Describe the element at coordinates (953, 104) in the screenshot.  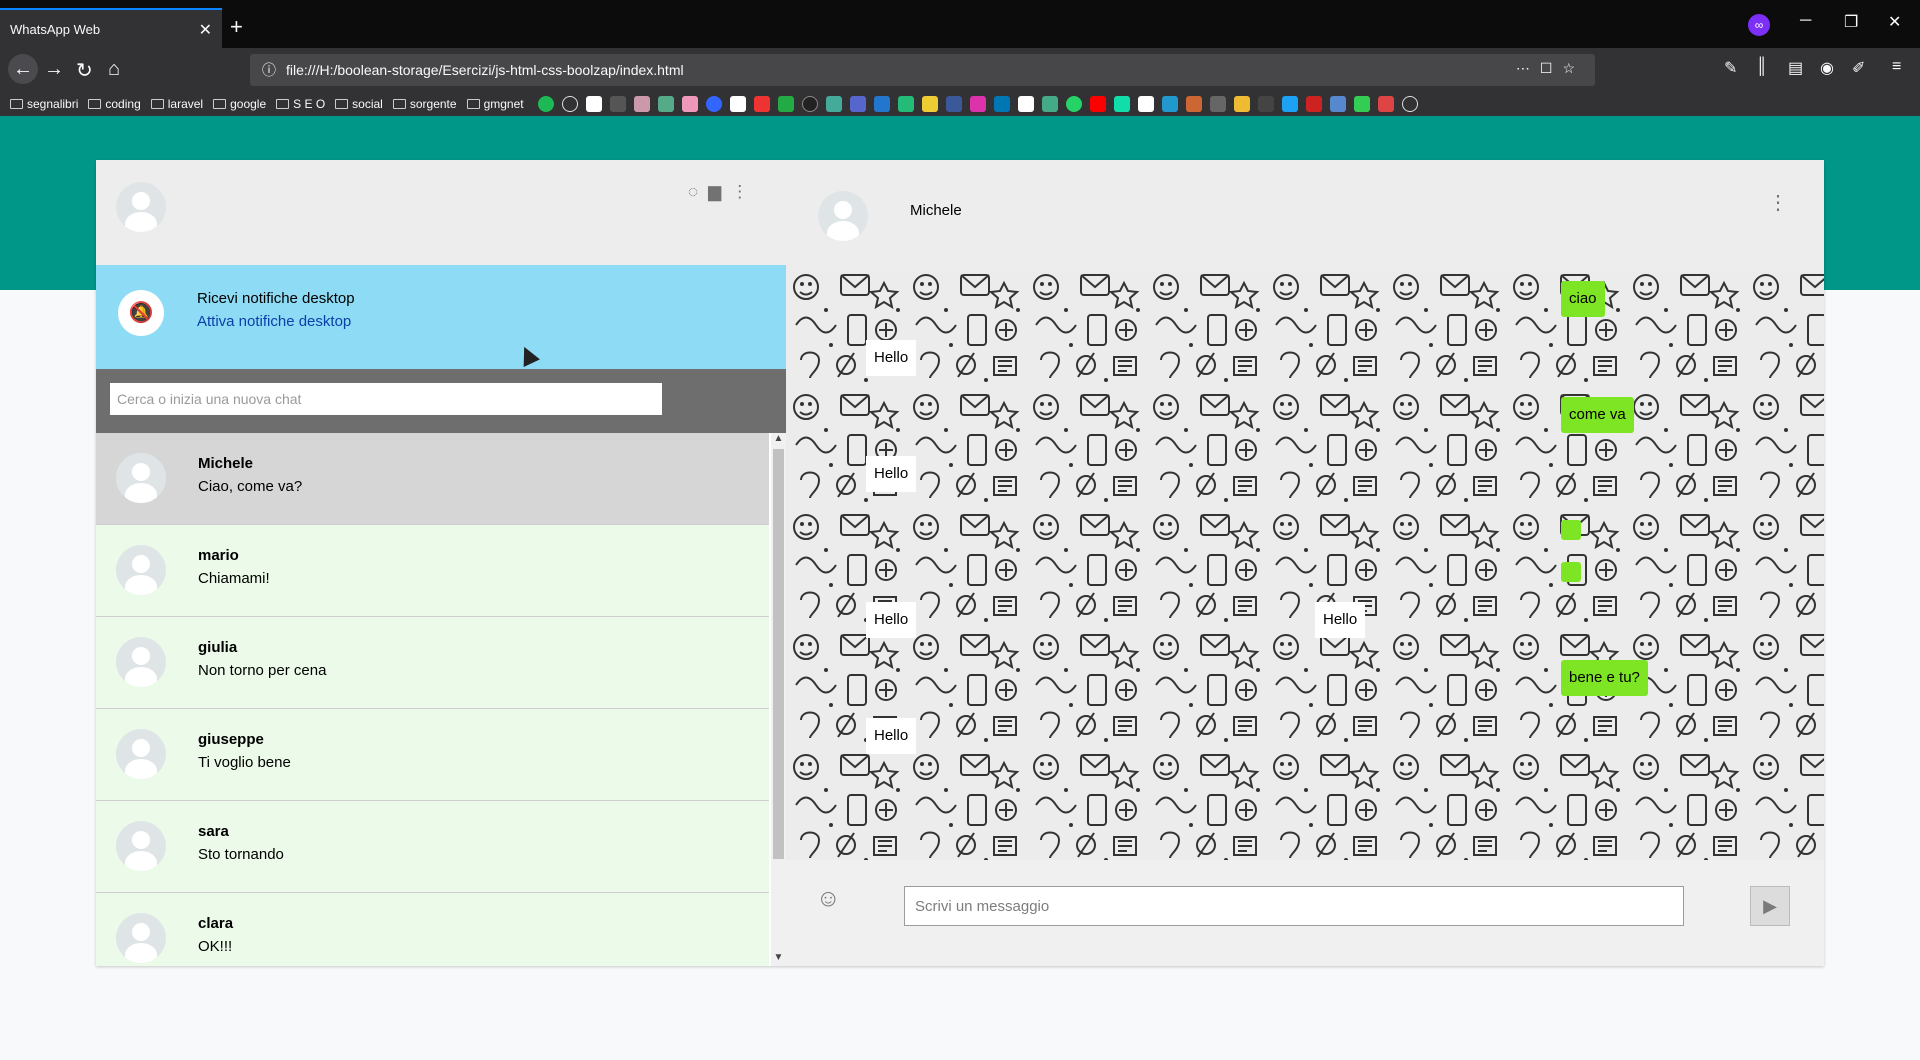
I see `facebook-icon` at that location.